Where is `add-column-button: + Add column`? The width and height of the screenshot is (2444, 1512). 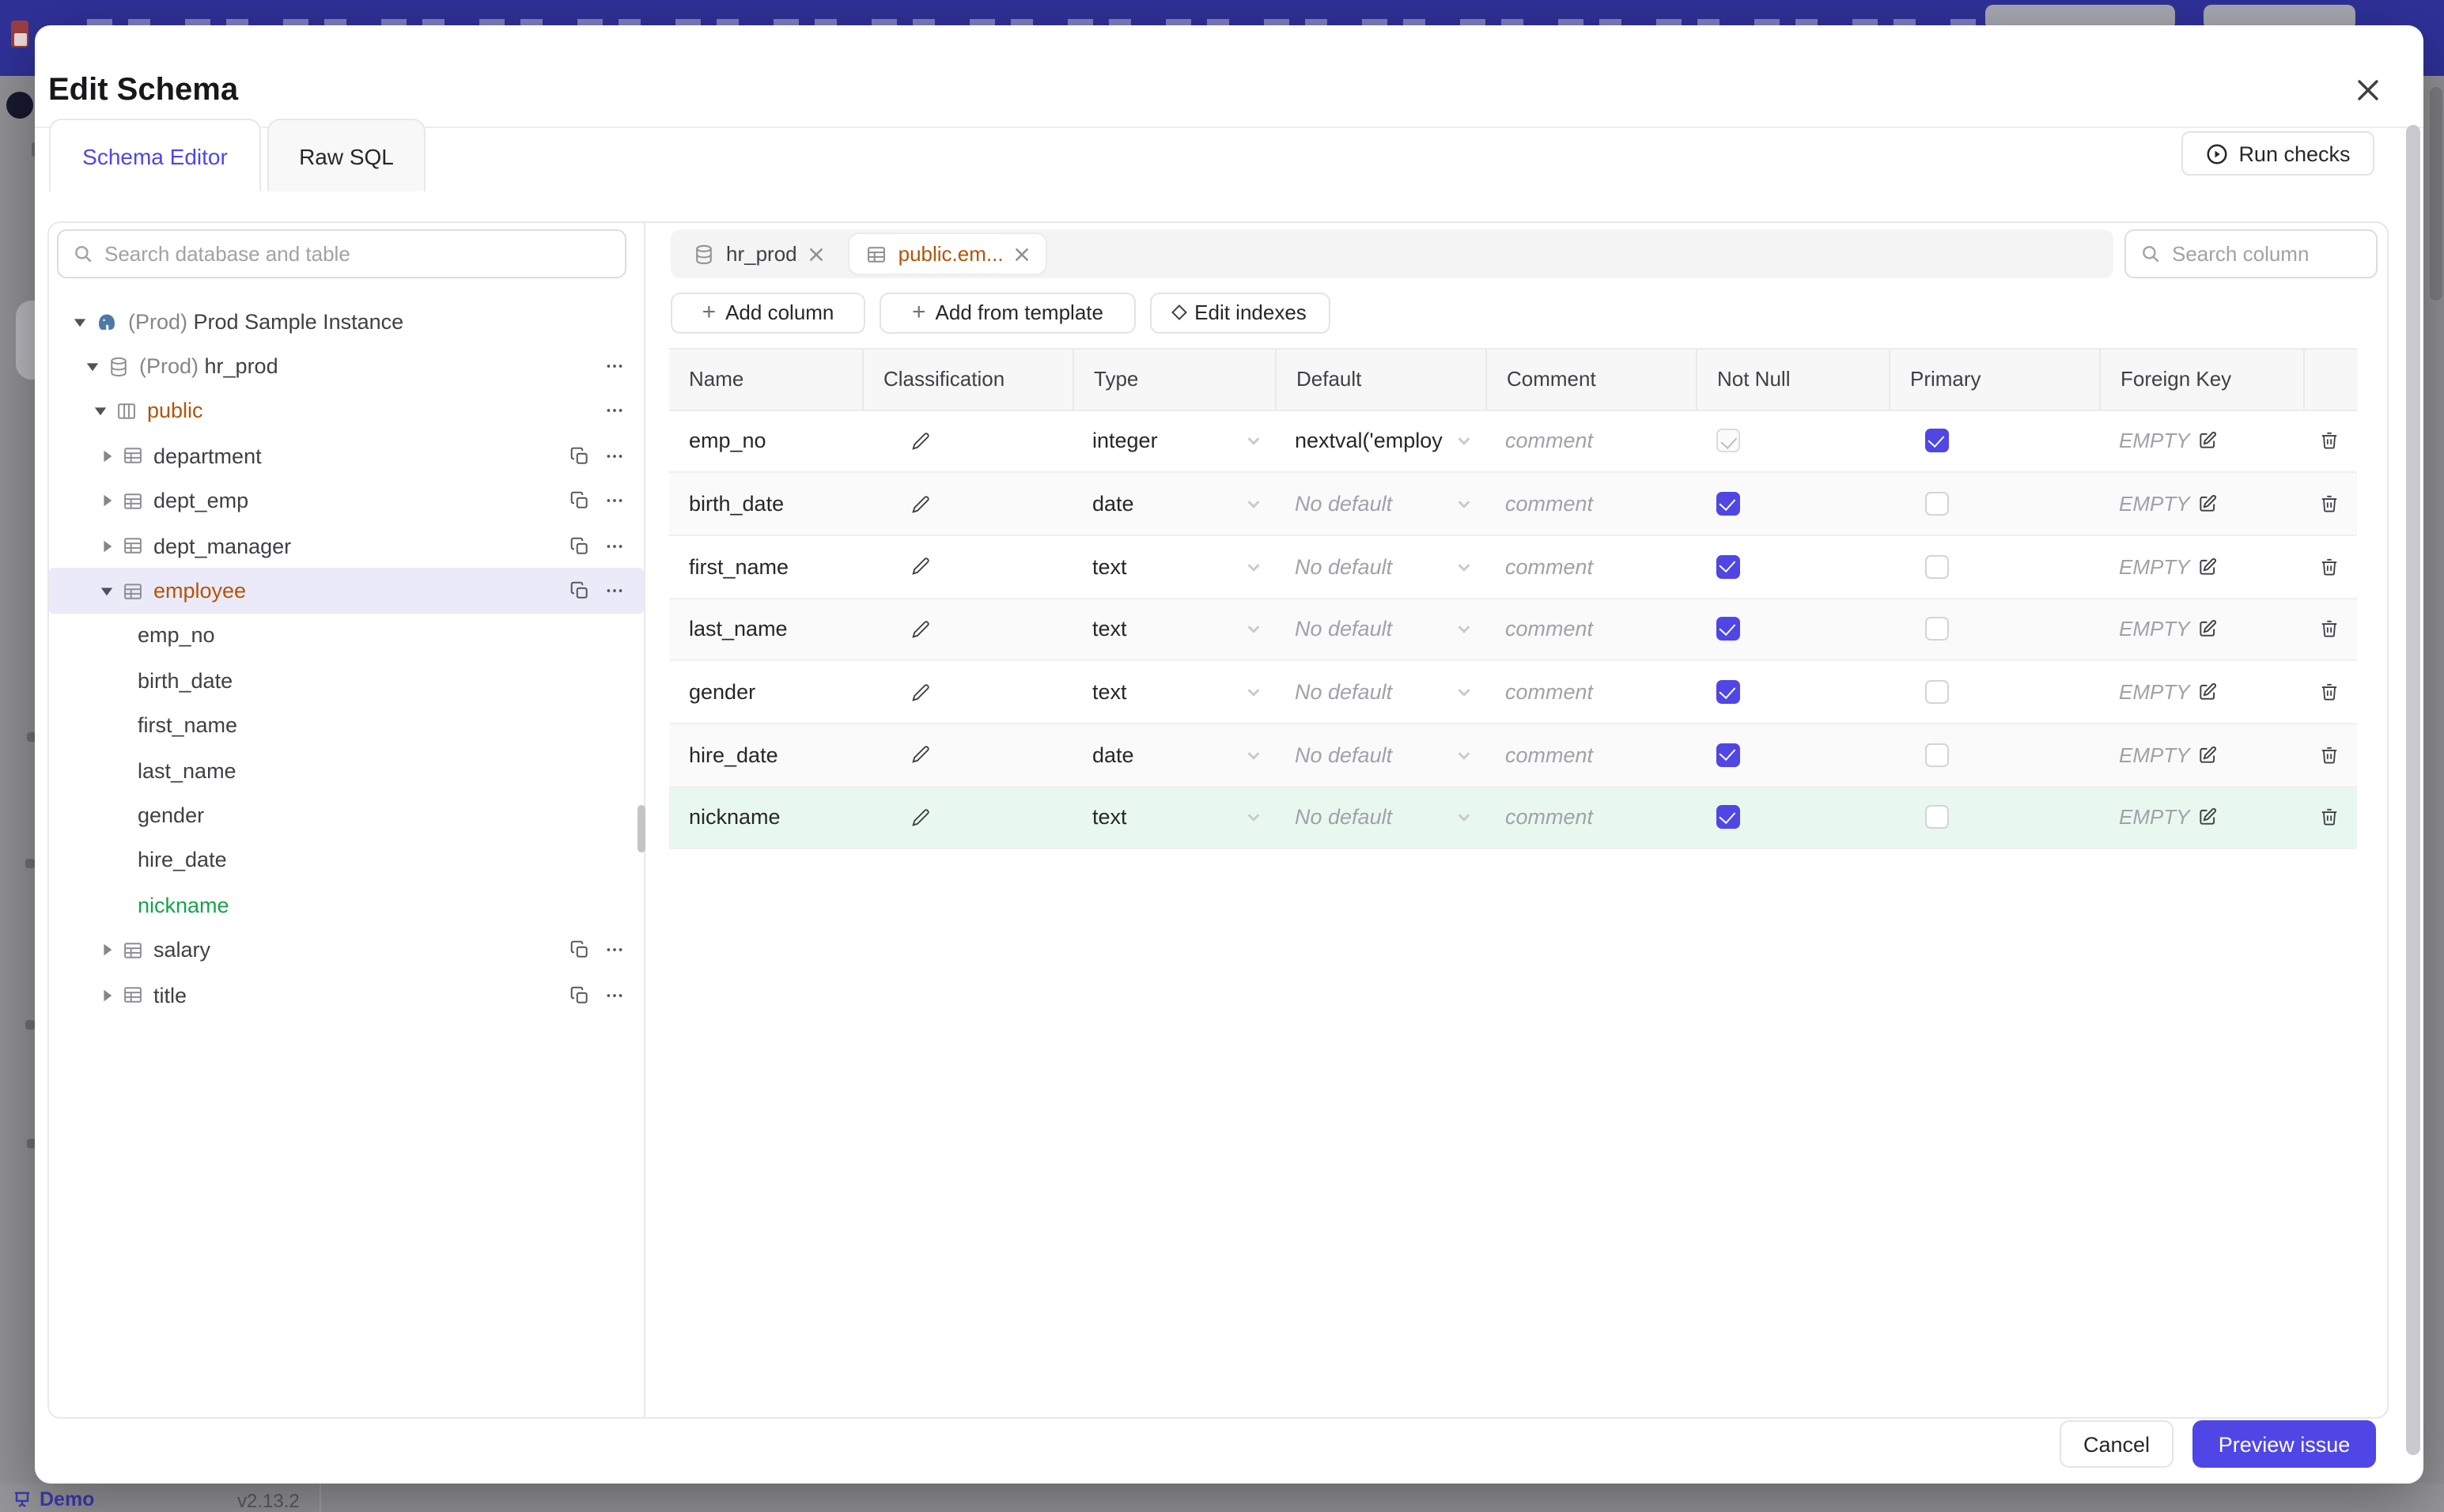
add-column-button: + Add column is located at coordinates (768, 313).